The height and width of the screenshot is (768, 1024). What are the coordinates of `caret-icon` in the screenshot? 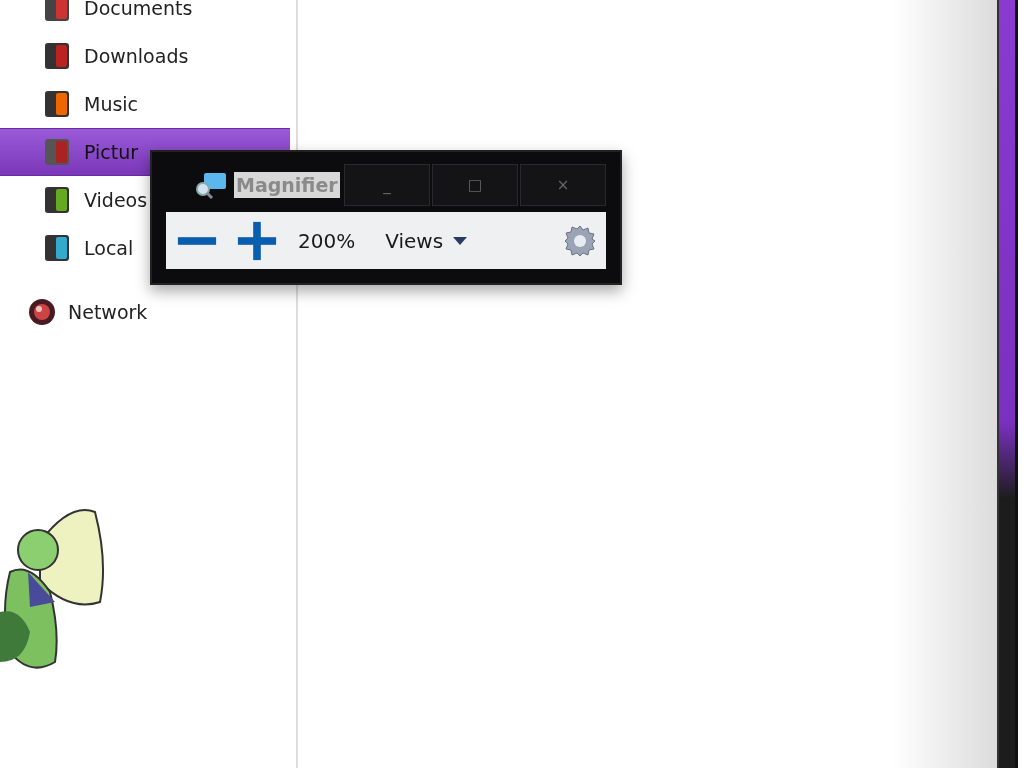 It's located at (460, 240).